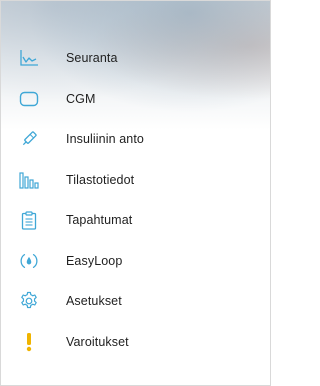 The height and width of the screenshot is (386, 320). I want to click on menu-item-label: CGM, so click(81, 98).